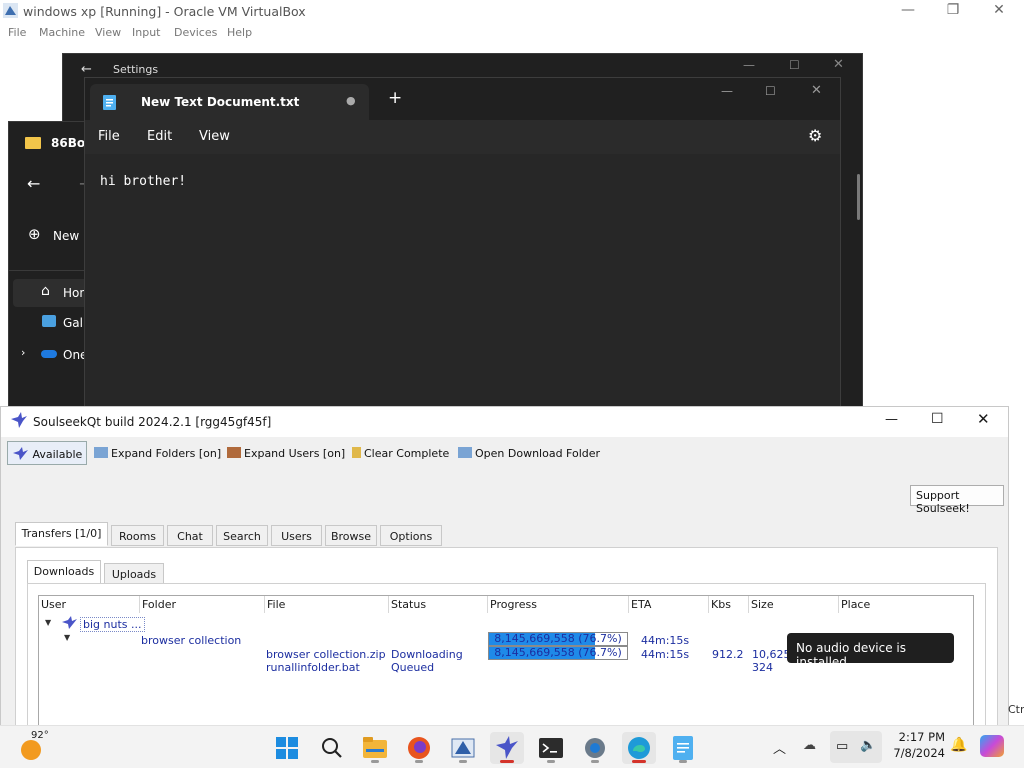 The height and width of the screenshot is (768, 1024). I want to click on soulseek-bird-icon, so click(69, 622).